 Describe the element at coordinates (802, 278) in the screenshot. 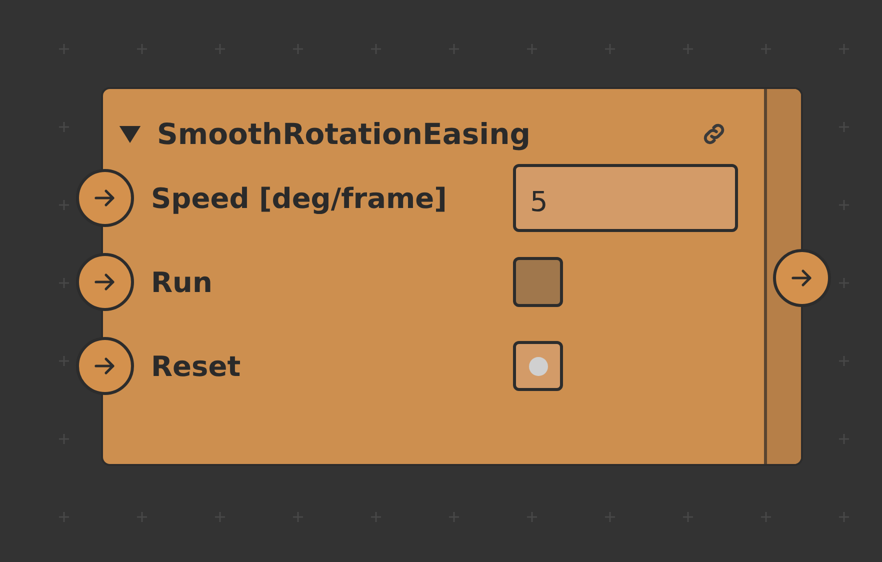

I see `output-socket` at that location.